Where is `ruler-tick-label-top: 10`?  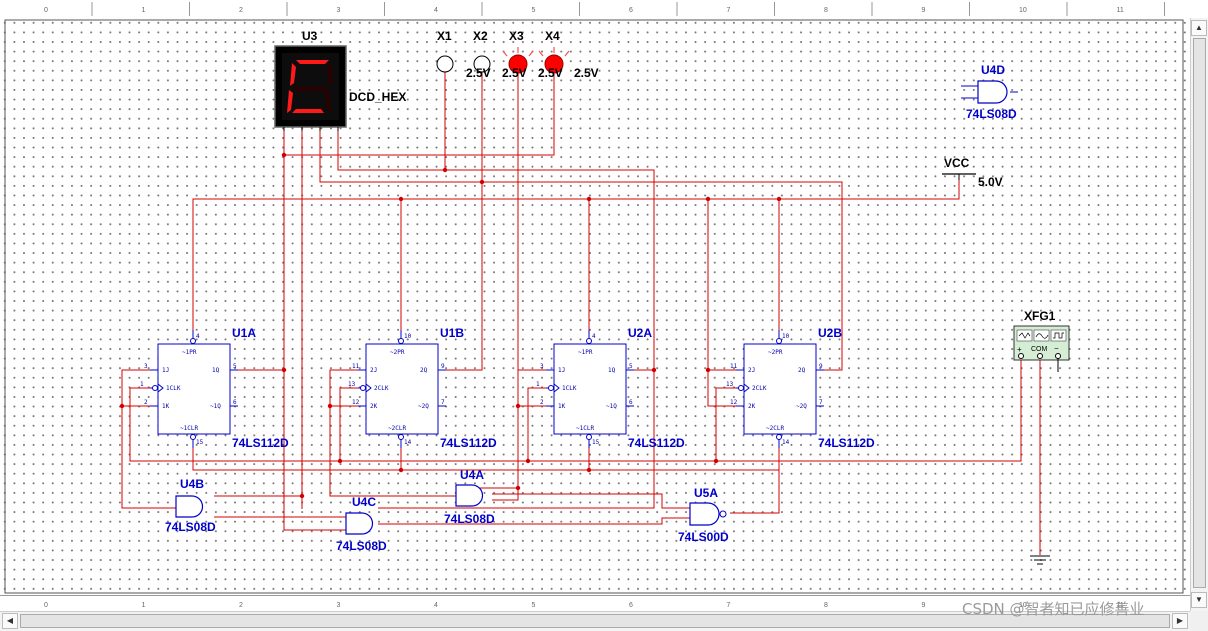 ruler-tick-label-top: 10 is located at coordinates (1023, 10).